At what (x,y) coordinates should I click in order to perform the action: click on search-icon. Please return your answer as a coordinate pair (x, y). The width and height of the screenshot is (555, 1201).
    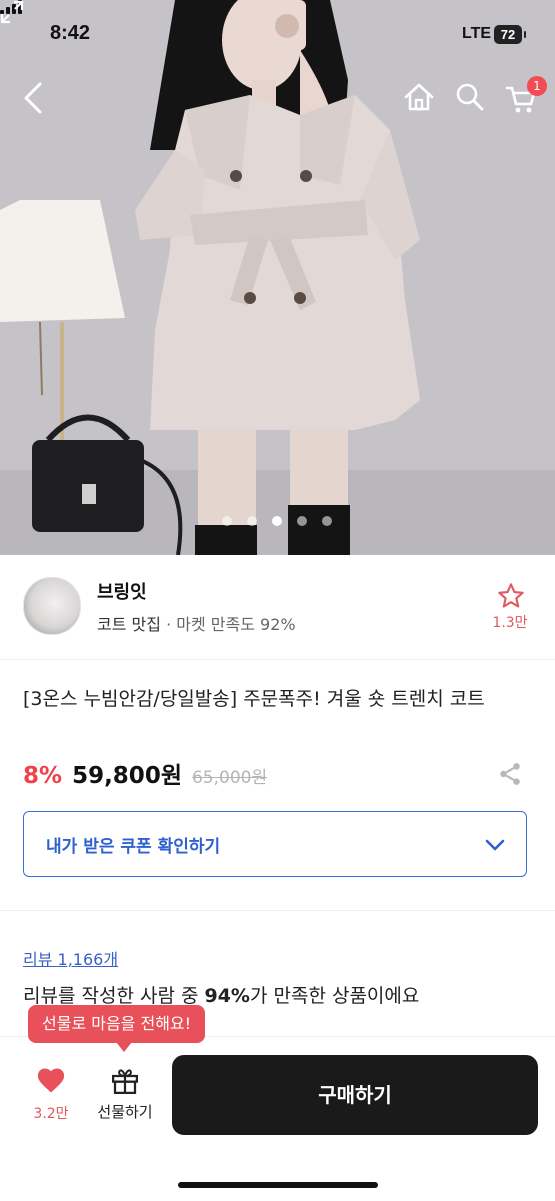
    Looking at the image, I should click on (470, 97).